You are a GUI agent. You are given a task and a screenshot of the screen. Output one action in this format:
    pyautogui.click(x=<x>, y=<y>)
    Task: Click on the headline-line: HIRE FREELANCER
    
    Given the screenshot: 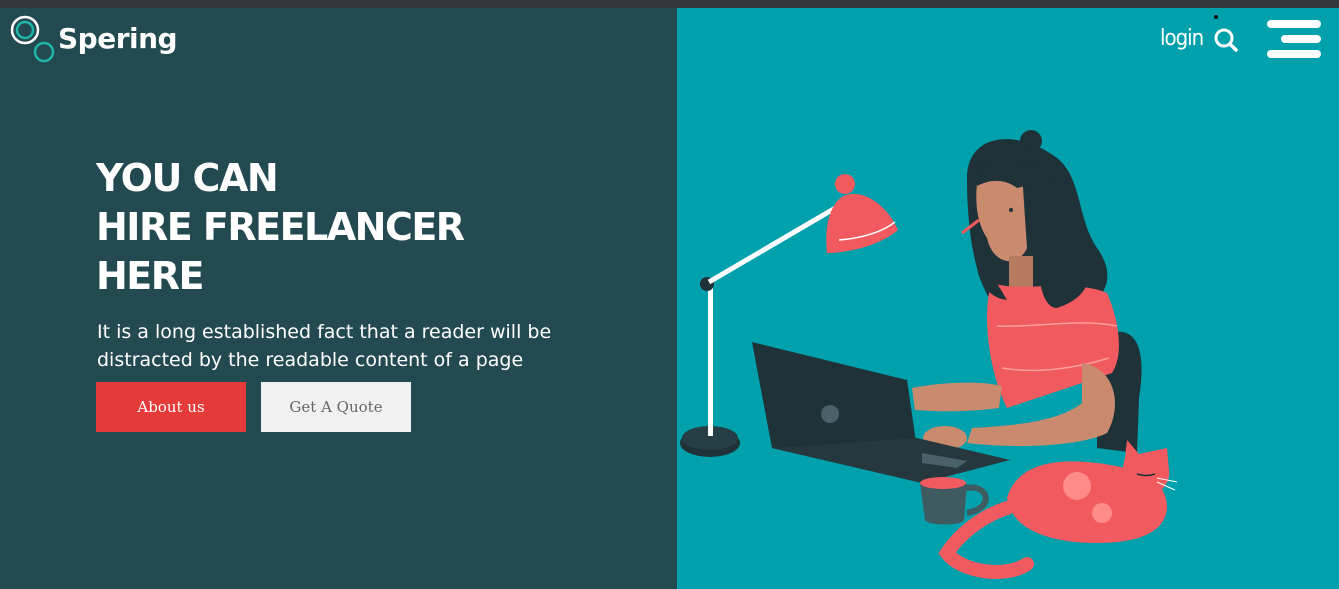 What is the action you would take?
    pyautogui.click(x=280, y=227)
    